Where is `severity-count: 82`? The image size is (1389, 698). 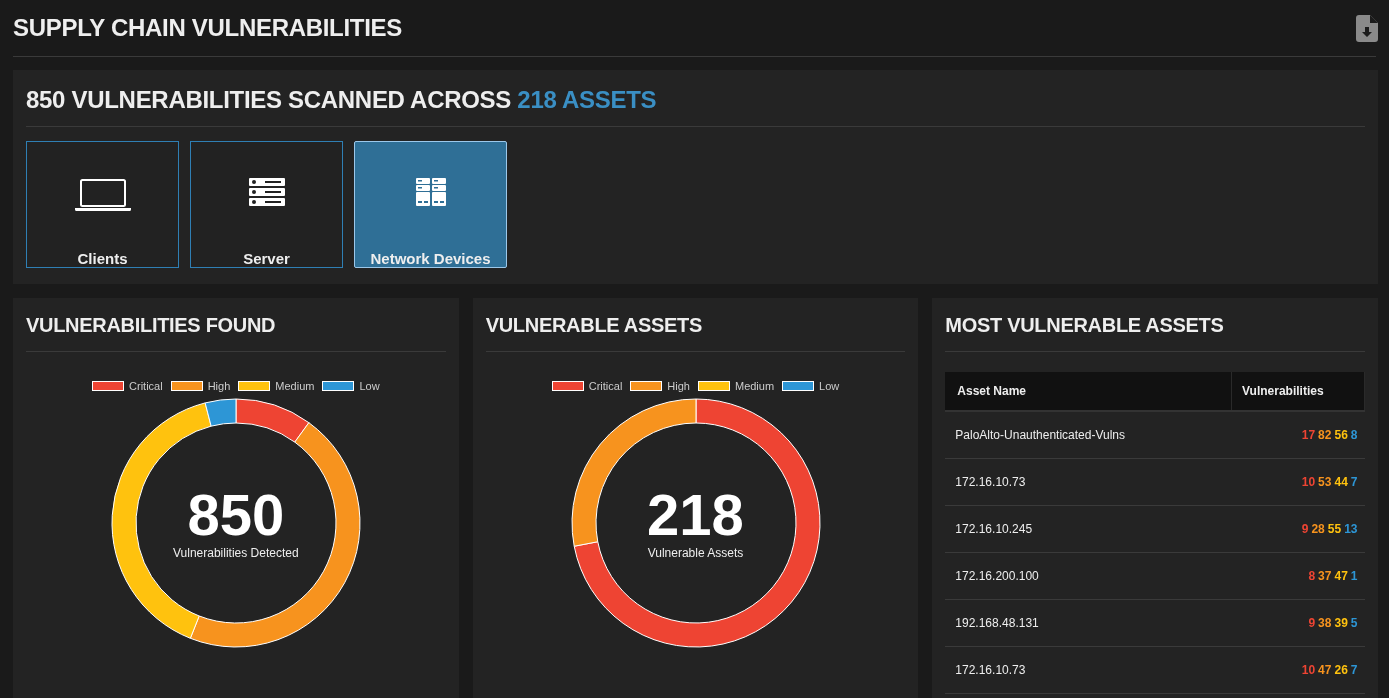
severity-count: 82 is located at coordinates (1325, 435).